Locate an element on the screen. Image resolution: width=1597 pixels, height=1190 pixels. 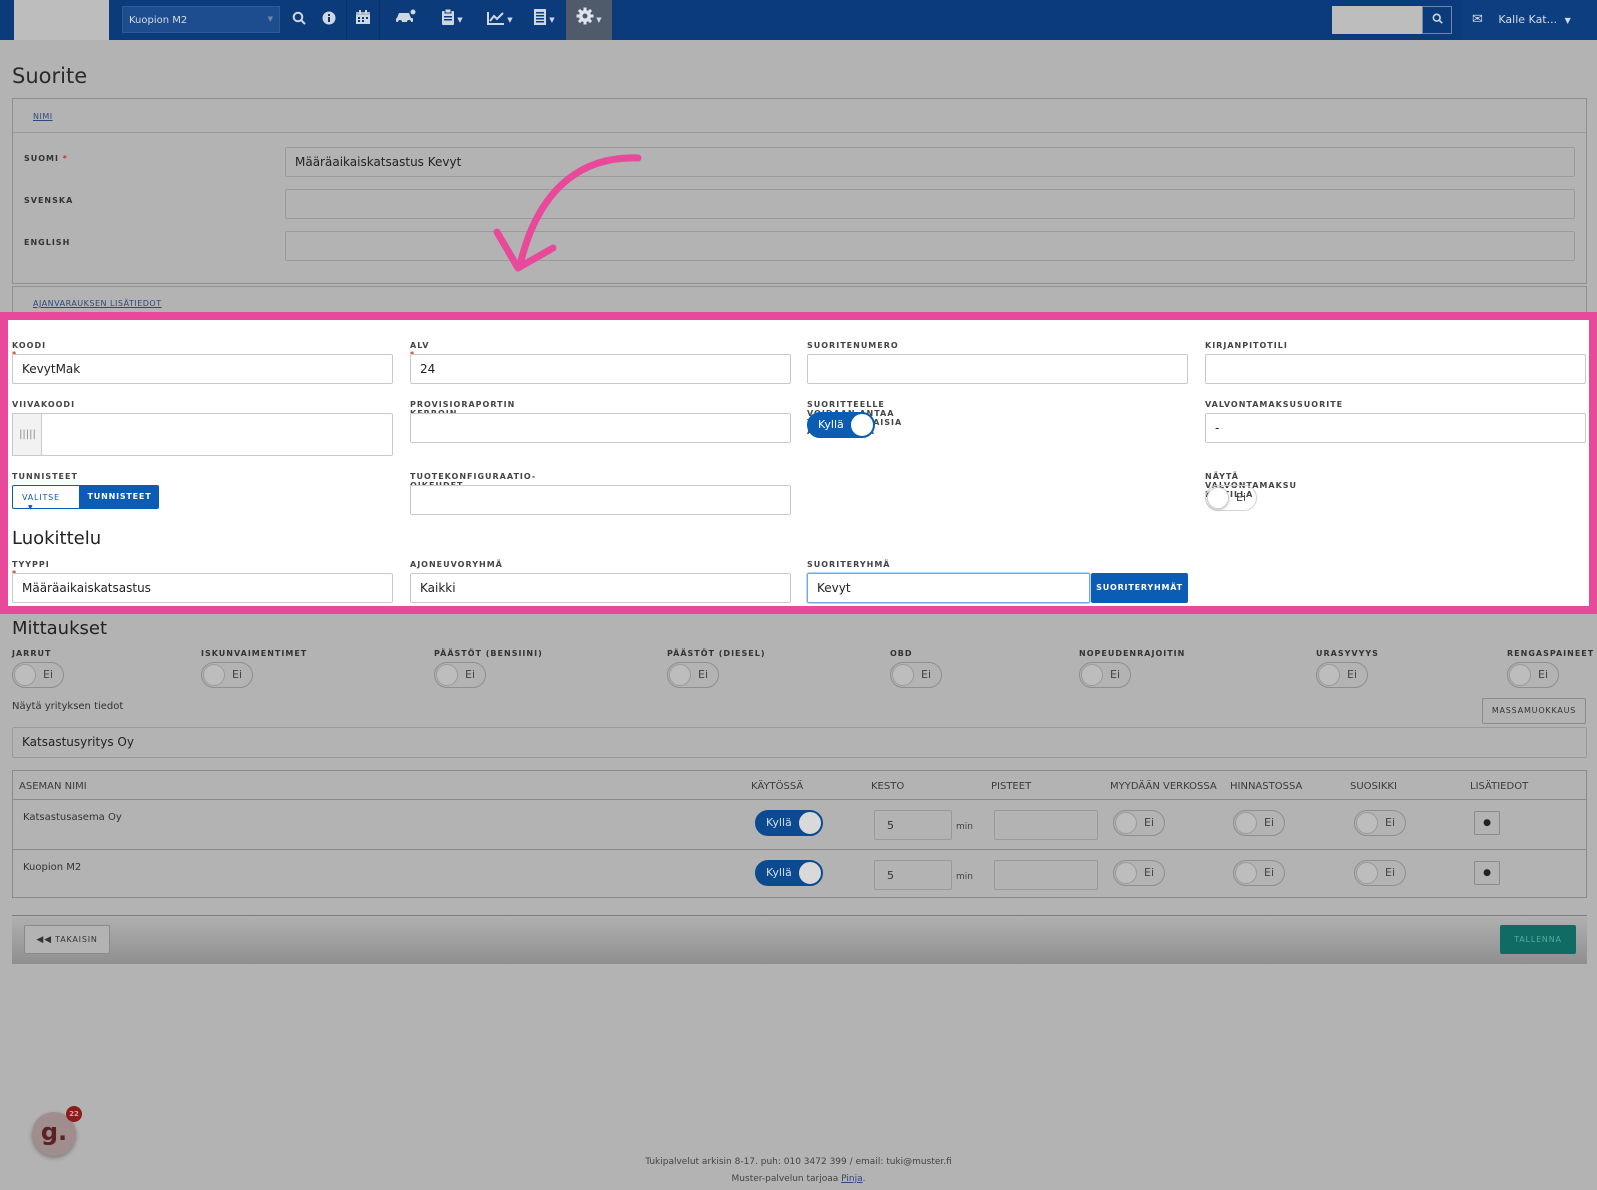
top-search-button is located at coordinates (1437, 20).